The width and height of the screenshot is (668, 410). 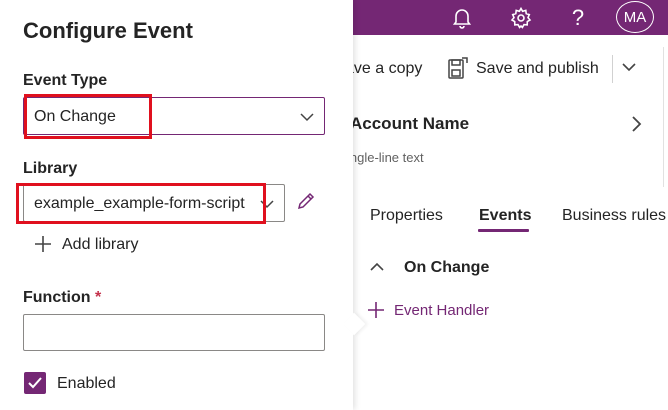 I want to click on chevron-right-icon, so click(x=636, y=124).